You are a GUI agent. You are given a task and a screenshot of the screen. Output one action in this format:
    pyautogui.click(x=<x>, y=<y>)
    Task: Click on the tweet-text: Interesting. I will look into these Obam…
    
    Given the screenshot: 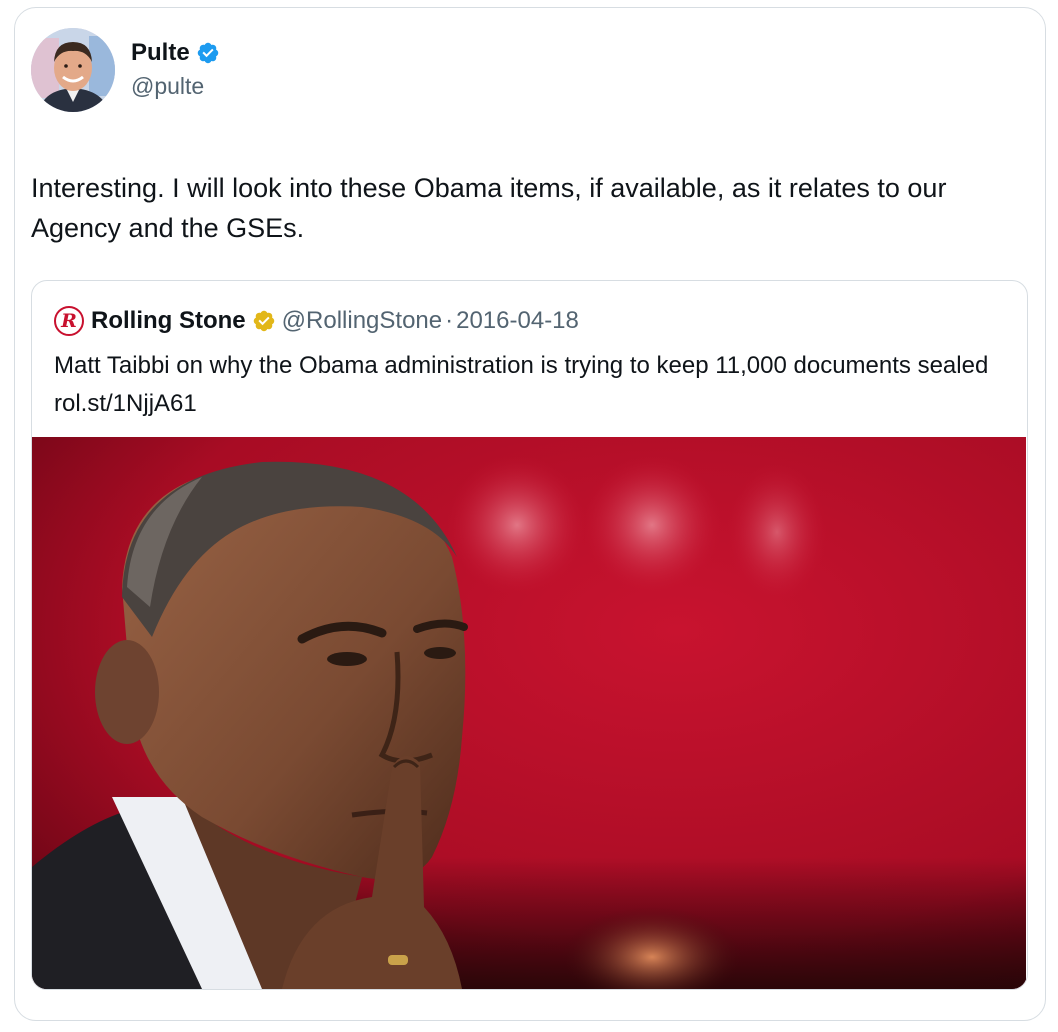 What is the action you would take?
    pyautogui.click(x=489, y=208)
    